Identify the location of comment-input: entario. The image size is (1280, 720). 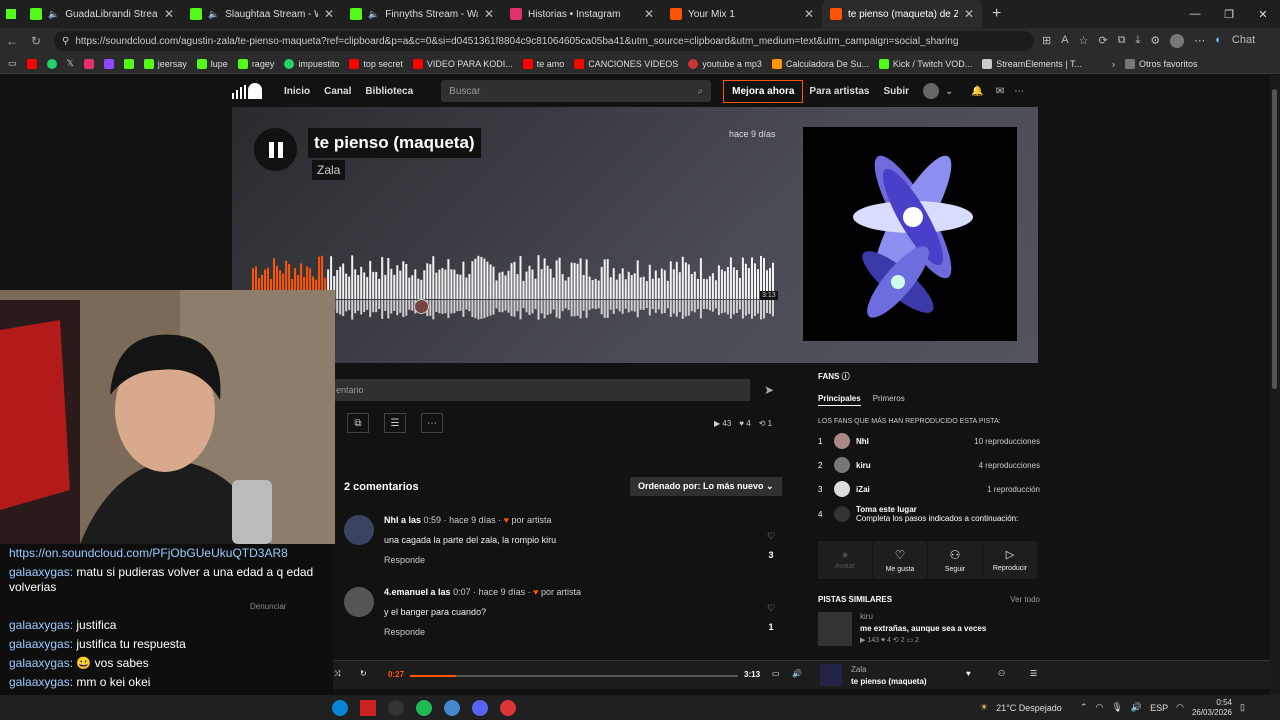
(541, 390).